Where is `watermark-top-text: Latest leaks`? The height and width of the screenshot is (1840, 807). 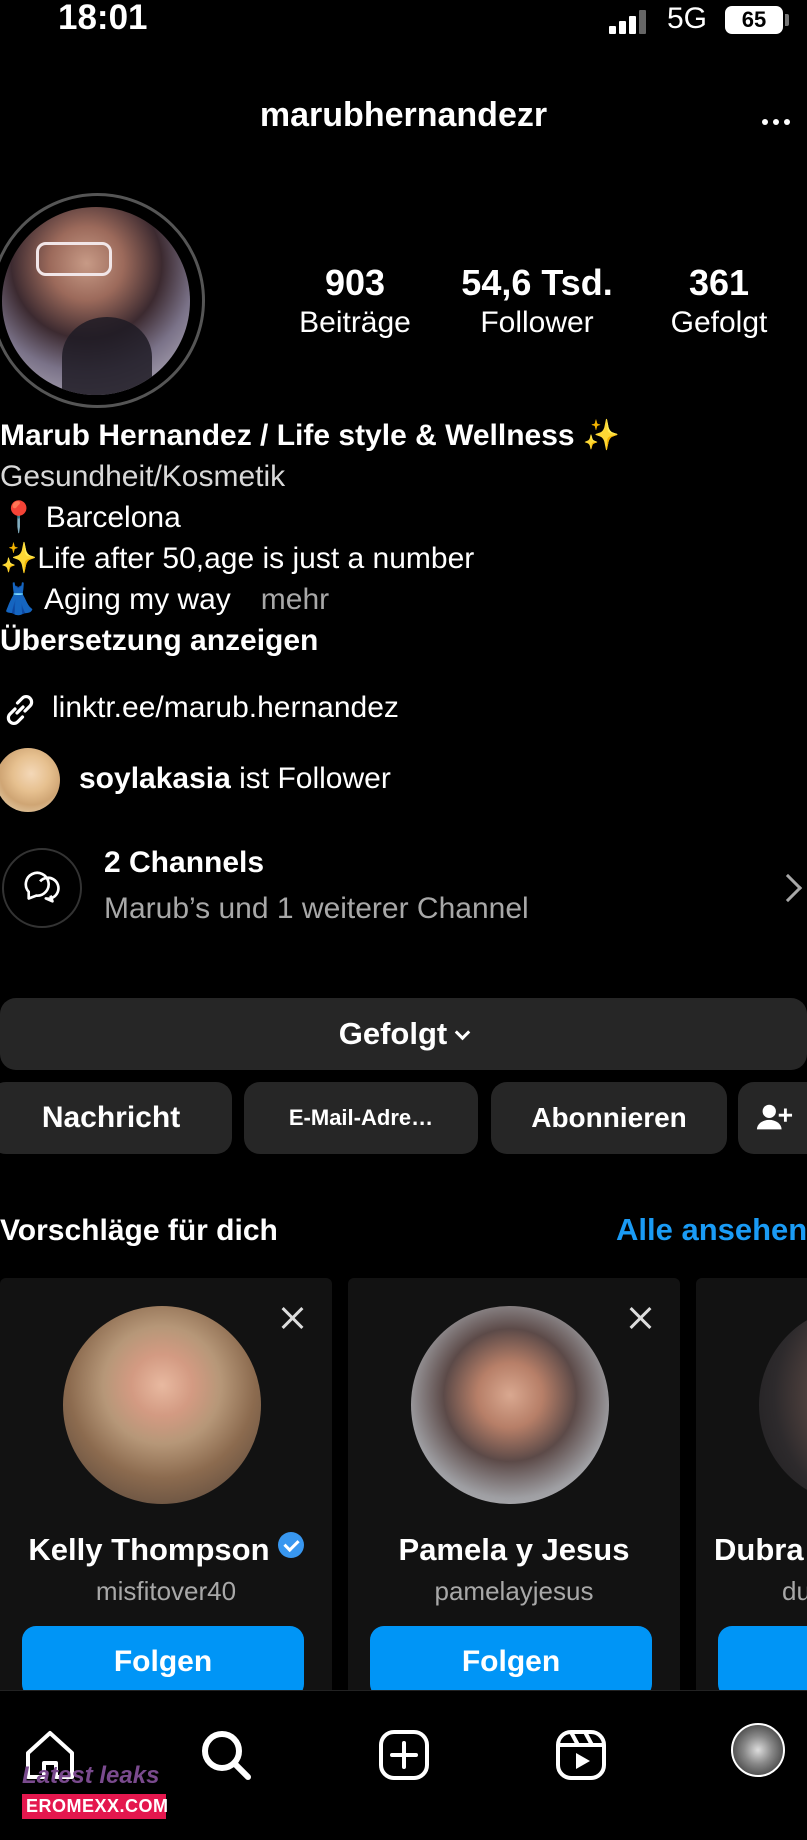 watermark-top-text: Latest leaks is located at coordinates (91, 1775).